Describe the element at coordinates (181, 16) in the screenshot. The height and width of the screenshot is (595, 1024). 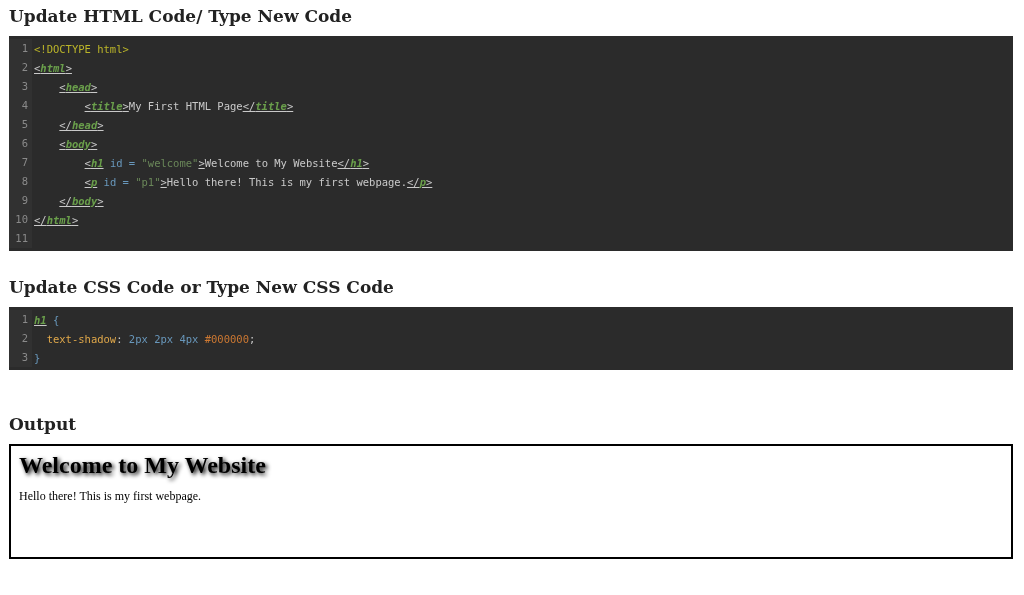
I see `section-heading: Update HTML Code/ Type New Code` at that location.